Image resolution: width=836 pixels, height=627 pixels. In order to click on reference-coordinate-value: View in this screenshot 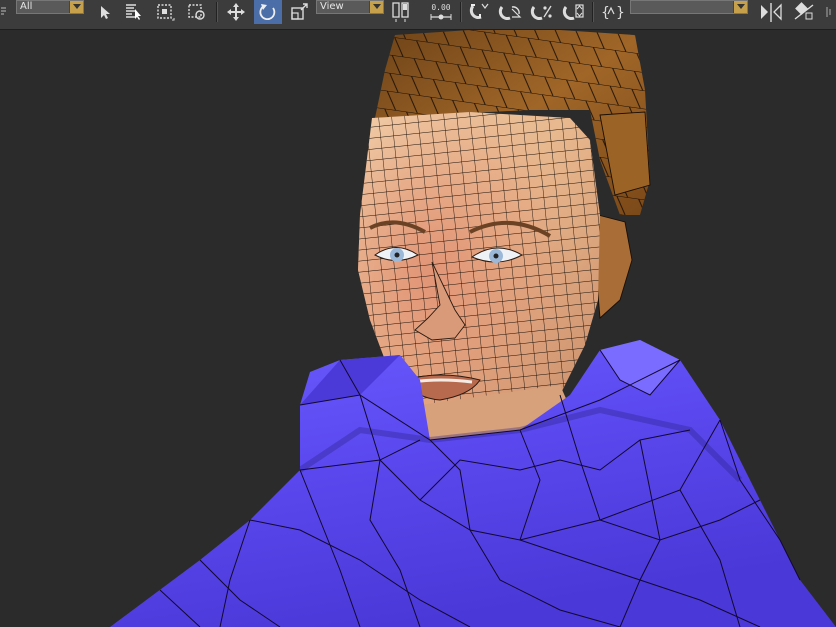, I will do `click(332, 6)`.